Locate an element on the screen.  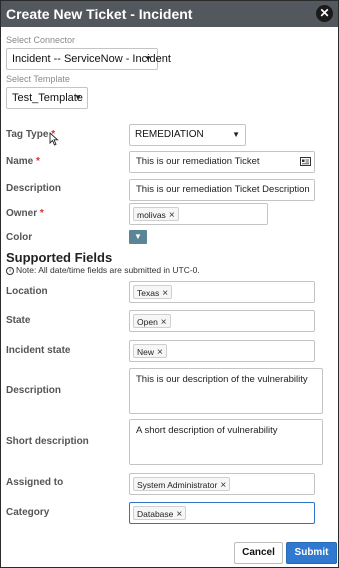
description-label: Description is located at coordinates (34, 188).